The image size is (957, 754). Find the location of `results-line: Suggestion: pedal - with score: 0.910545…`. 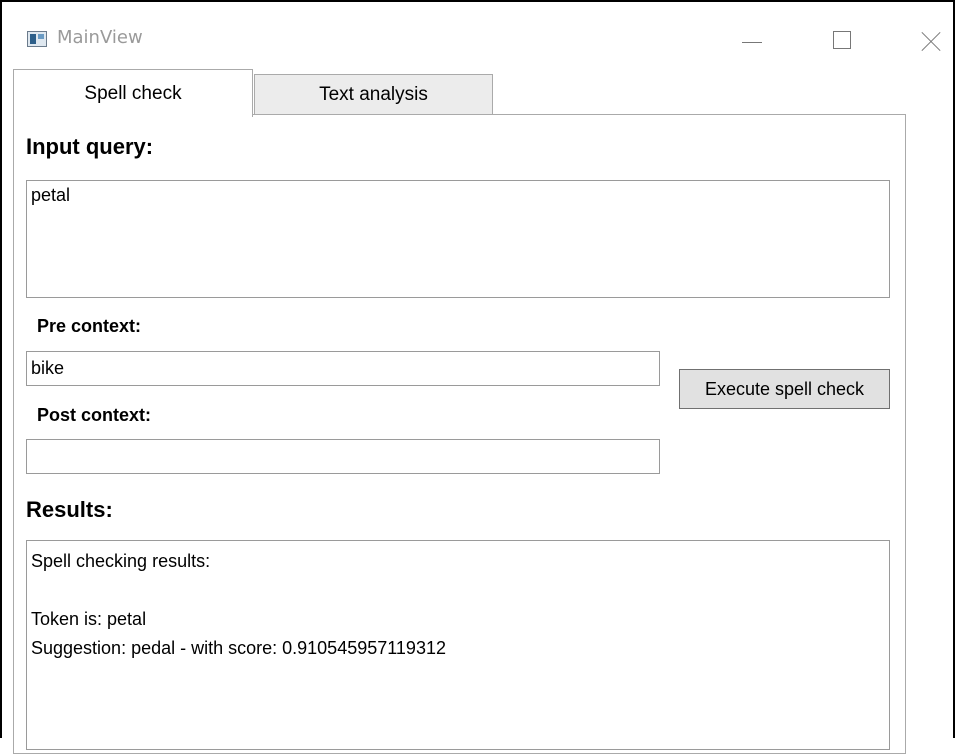

results-line: Suggestion: pedal - with score: 0.910545… is located at coordinates (238, 648).